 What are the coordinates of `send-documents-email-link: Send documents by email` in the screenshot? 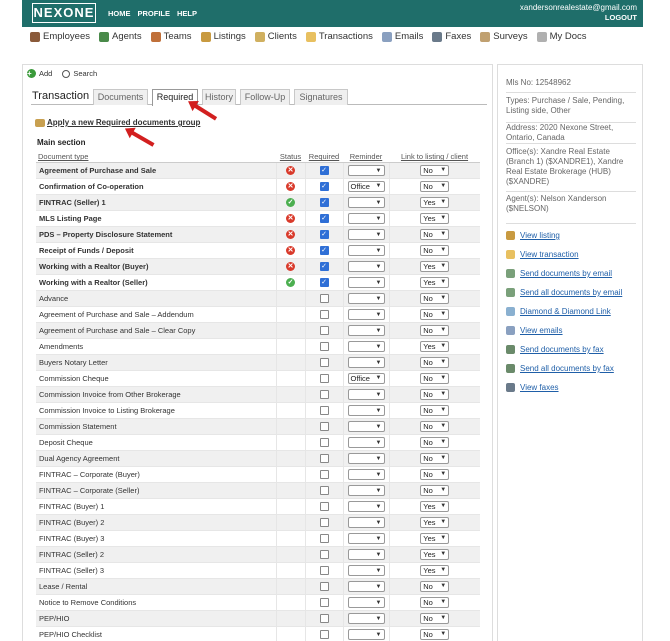 It's located at (559, 273).